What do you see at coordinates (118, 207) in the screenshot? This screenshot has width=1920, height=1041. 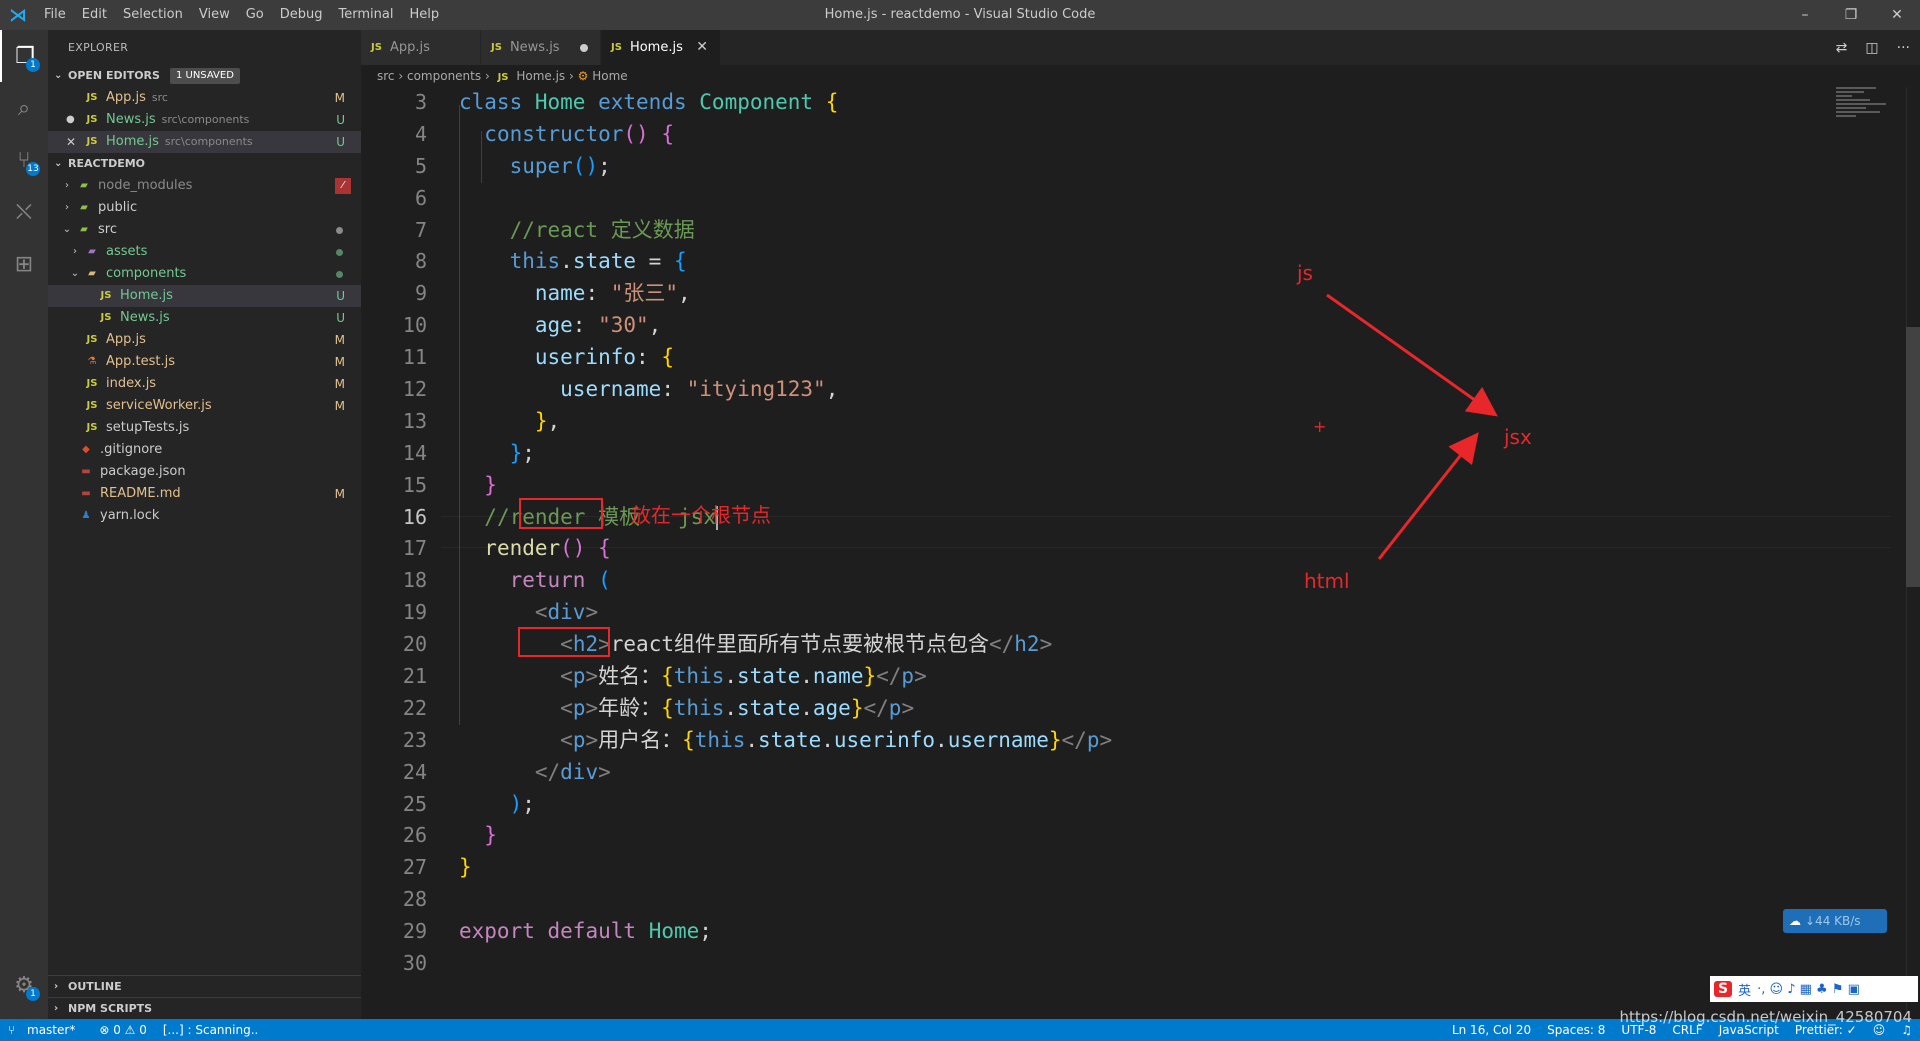 I see `tree-item-label: public` at bounding box center [118, 207].